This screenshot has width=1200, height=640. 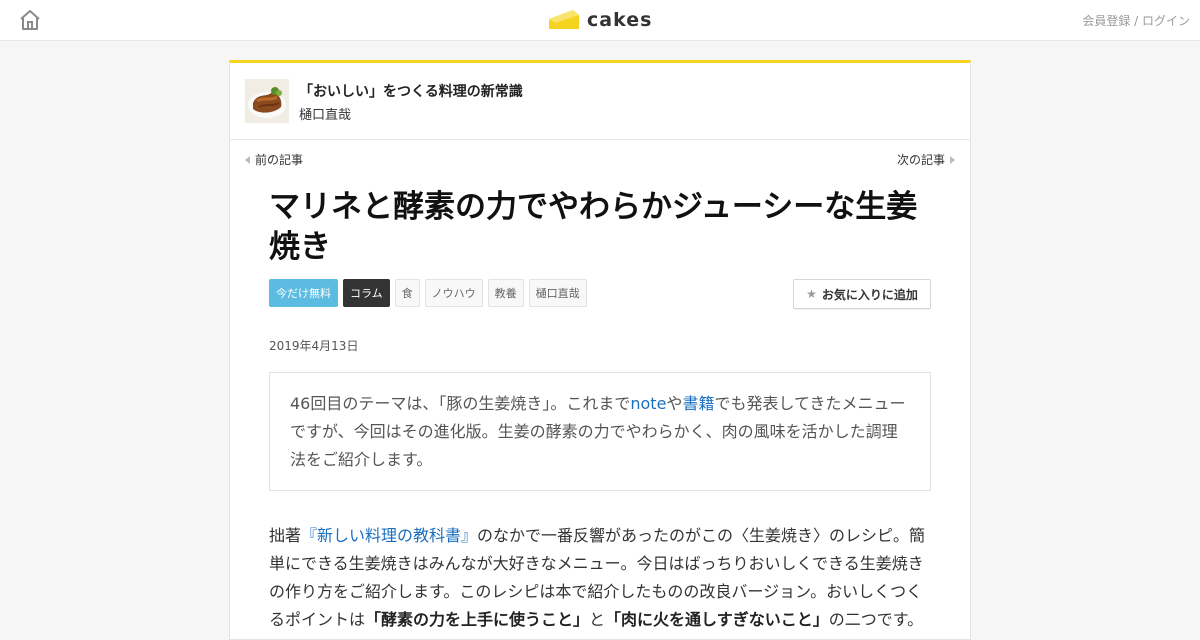 I want to click on cakes-logo: cakes, so click(x=599, y=20).